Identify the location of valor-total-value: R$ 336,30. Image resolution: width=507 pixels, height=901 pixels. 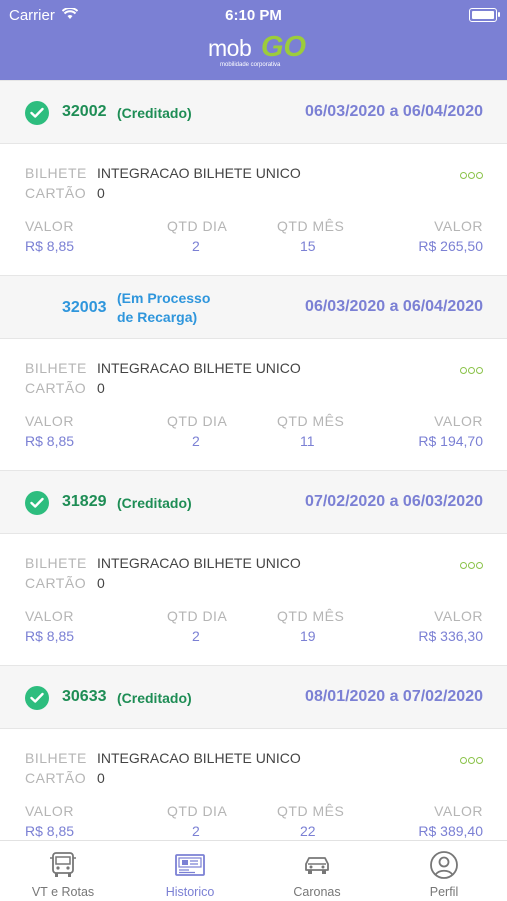
(450, 636).